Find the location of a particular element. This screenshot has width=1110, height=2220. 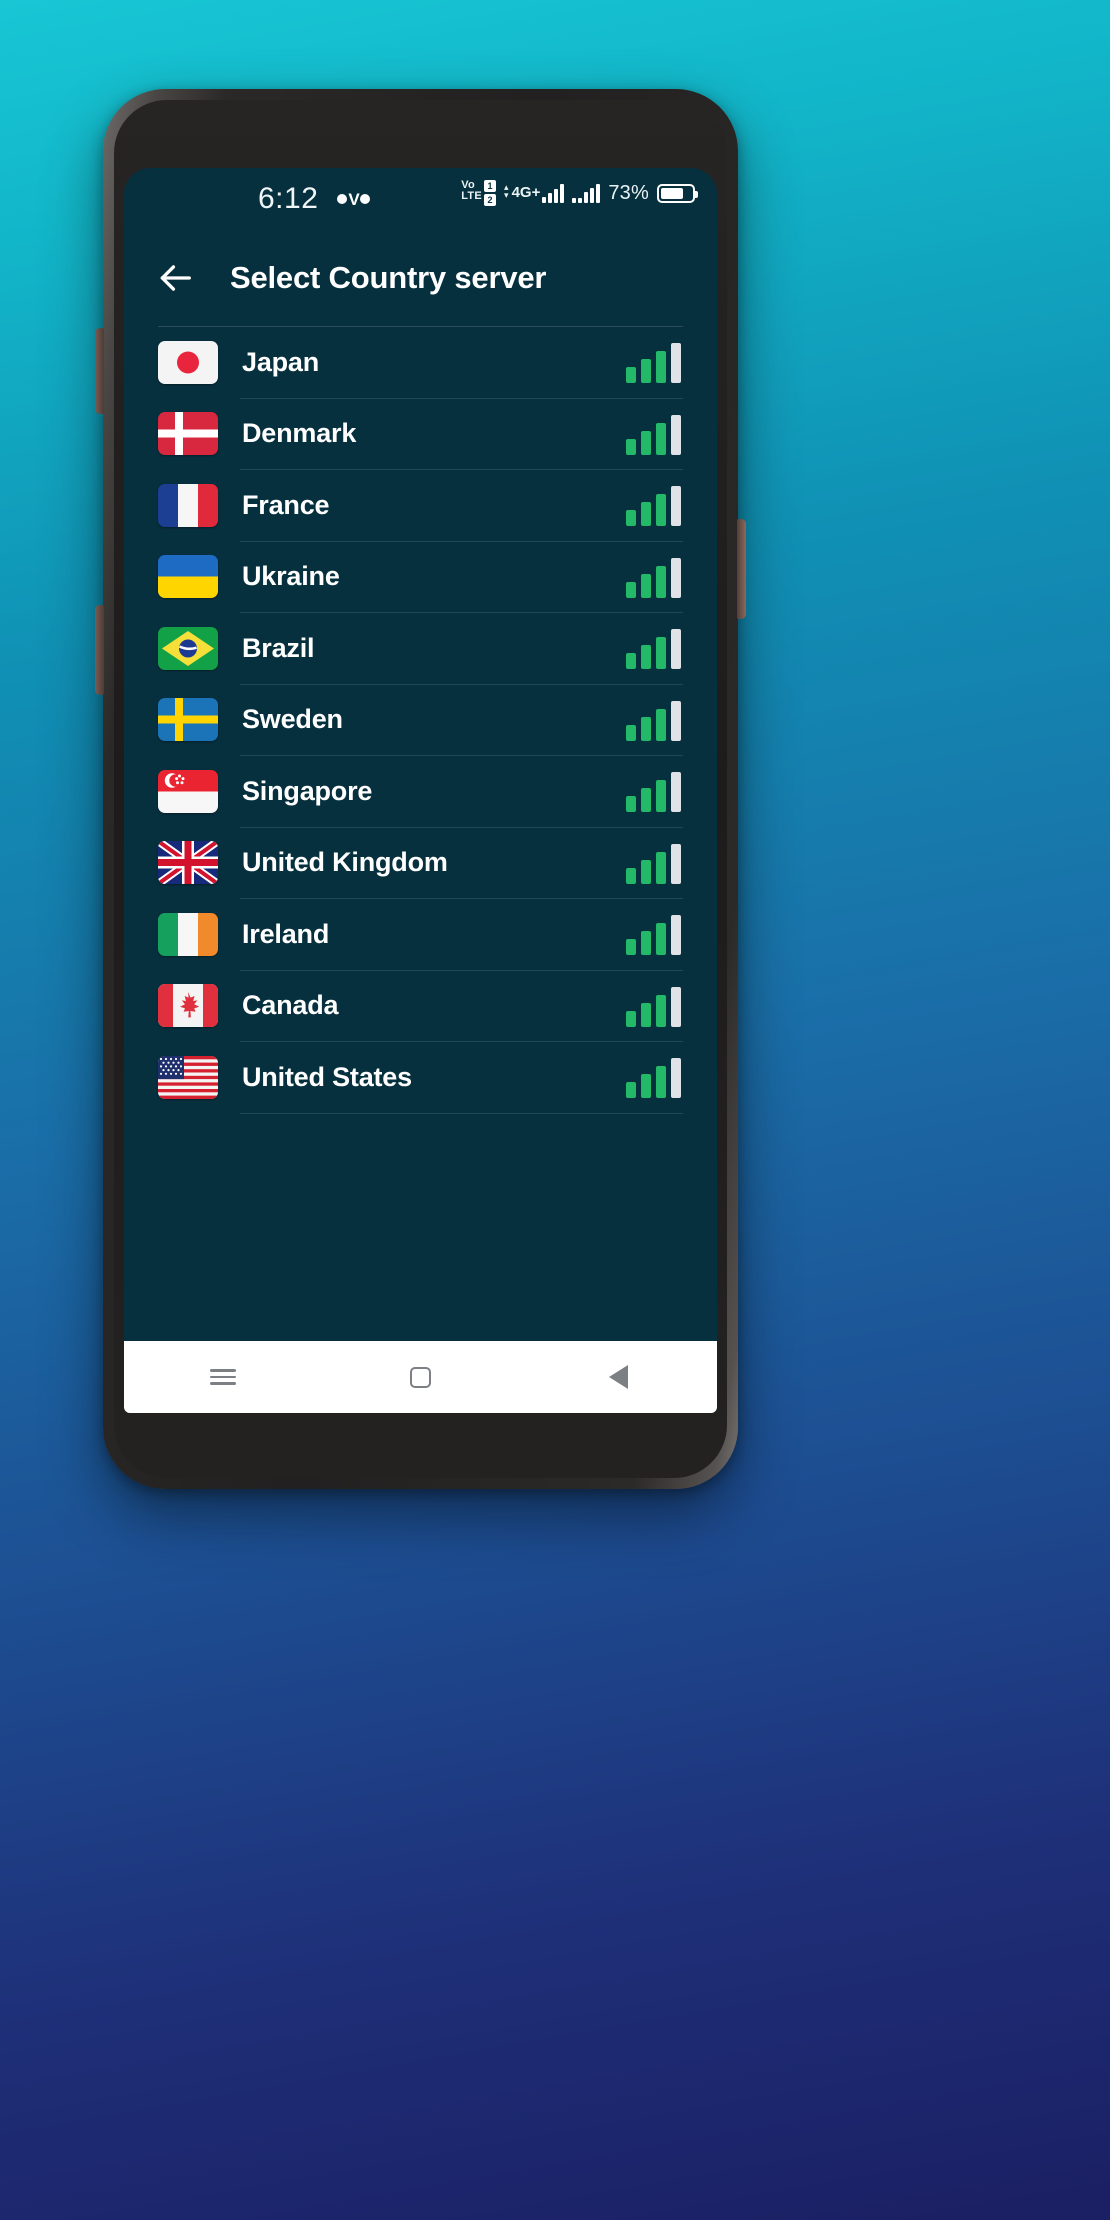

android-navigation-bar is located at coordinates (420, 1377).